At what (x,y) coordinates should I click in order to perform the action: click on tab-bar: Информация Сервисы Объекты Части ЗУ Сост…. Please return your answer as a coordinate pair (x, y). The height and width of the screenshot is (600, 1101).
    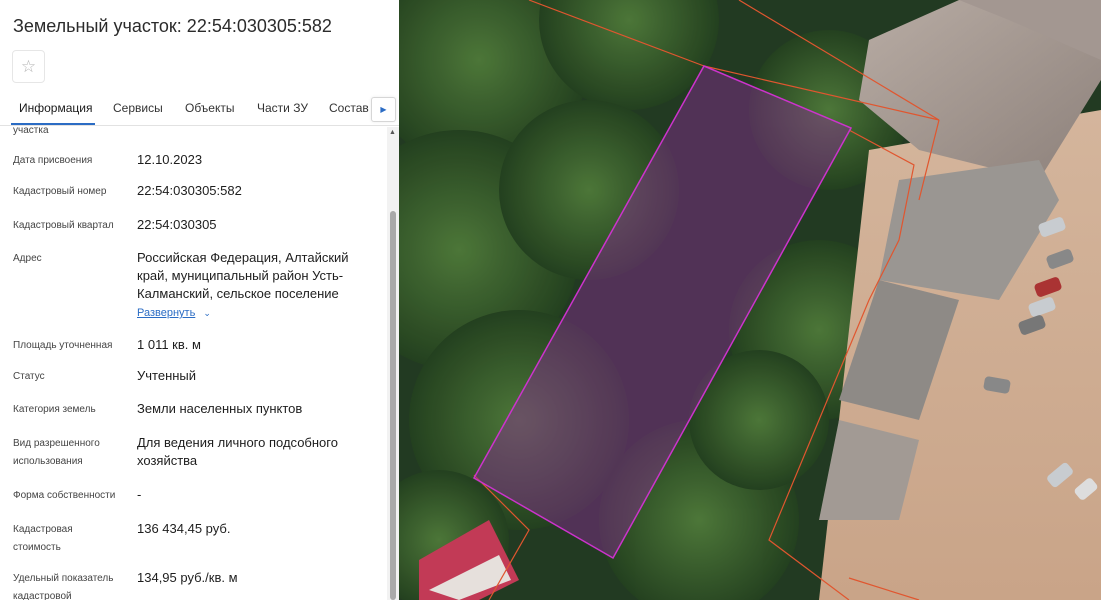
    Looking at the image, I should click on (199, 109).